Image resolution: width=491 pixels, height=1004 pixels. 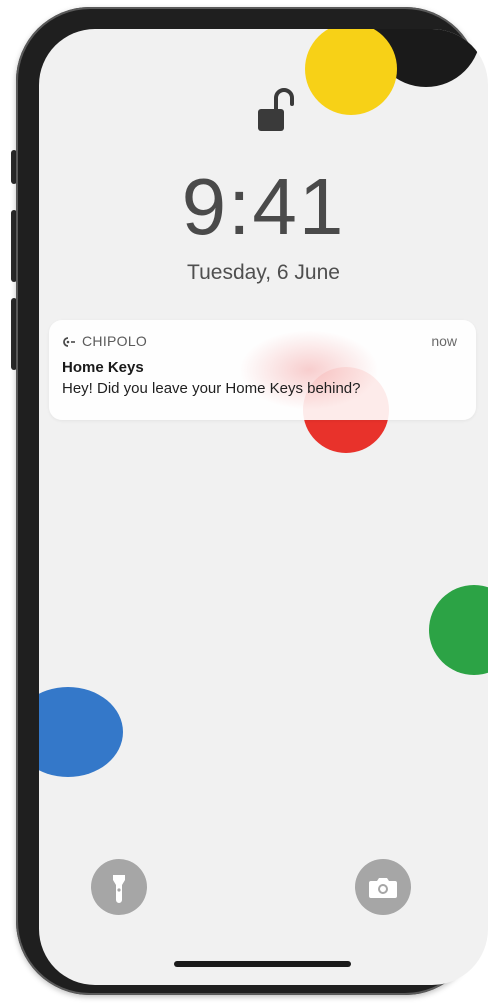 I want to click on lock-screen-date: Tuesday, 6 June, so click(x=263, y=272).